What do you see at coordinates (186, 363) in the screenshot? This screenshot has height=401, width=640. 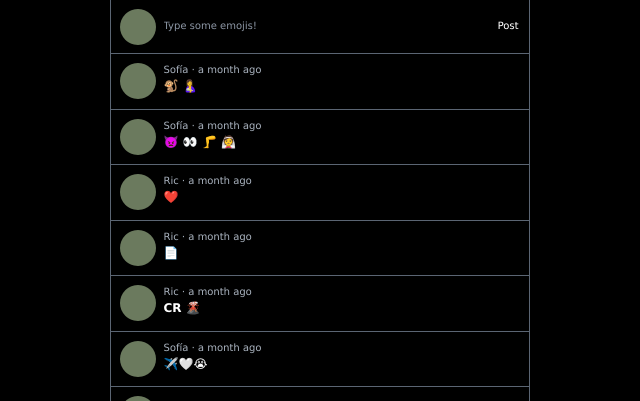 I see `post-content: ✈🤍😭` at bounding box center [186, 363].